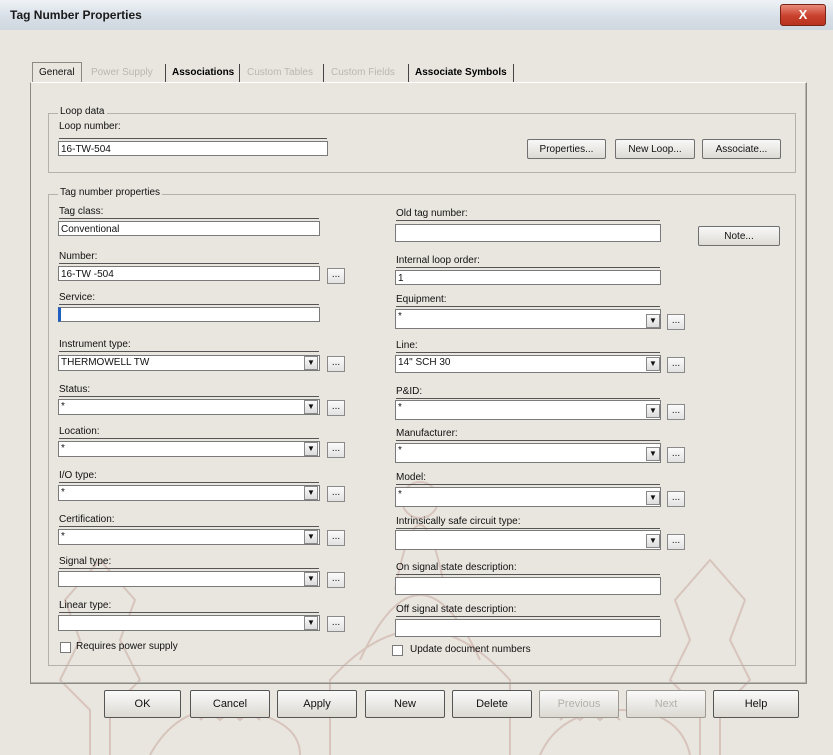 This screenshot has height=755, width=833. Describe the element at coordinates (470, 649) in the screenshot. I see `update-document-numbers-label: Update document numbers` at that location.